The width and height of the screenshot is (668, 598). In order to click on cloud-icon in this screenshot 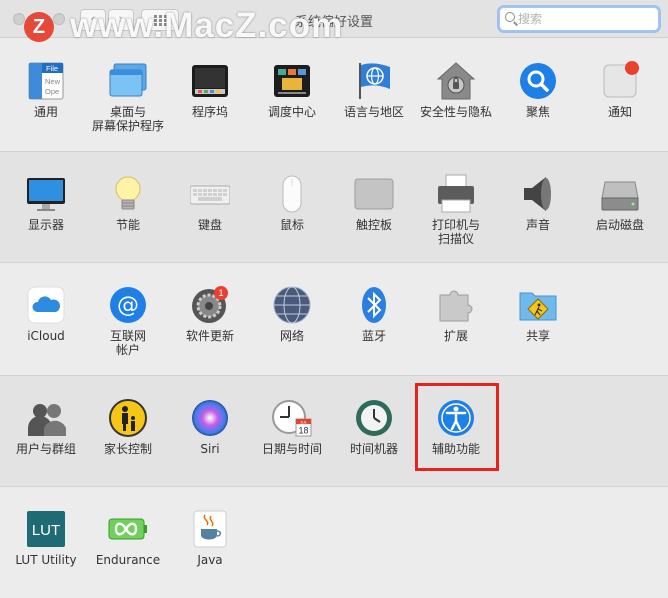, I will do `click(46, 305)`.